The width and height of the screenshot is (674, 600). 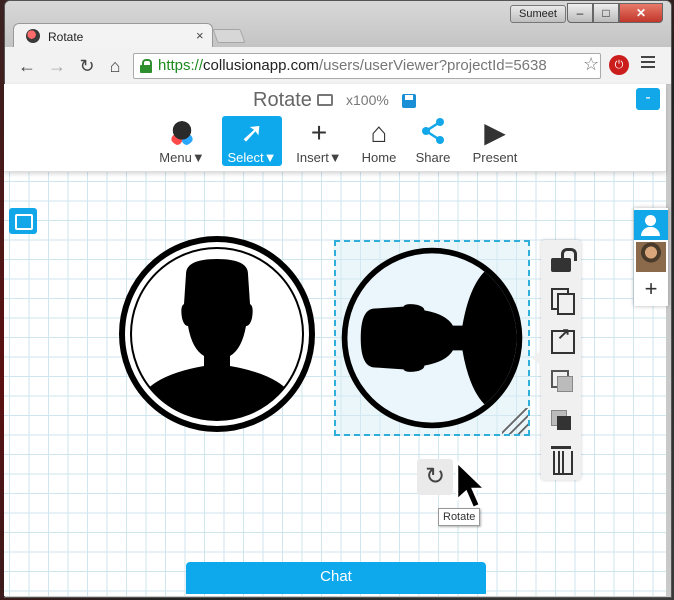 I want to click on rotate-button: ↻, so click(x=435, y=477).